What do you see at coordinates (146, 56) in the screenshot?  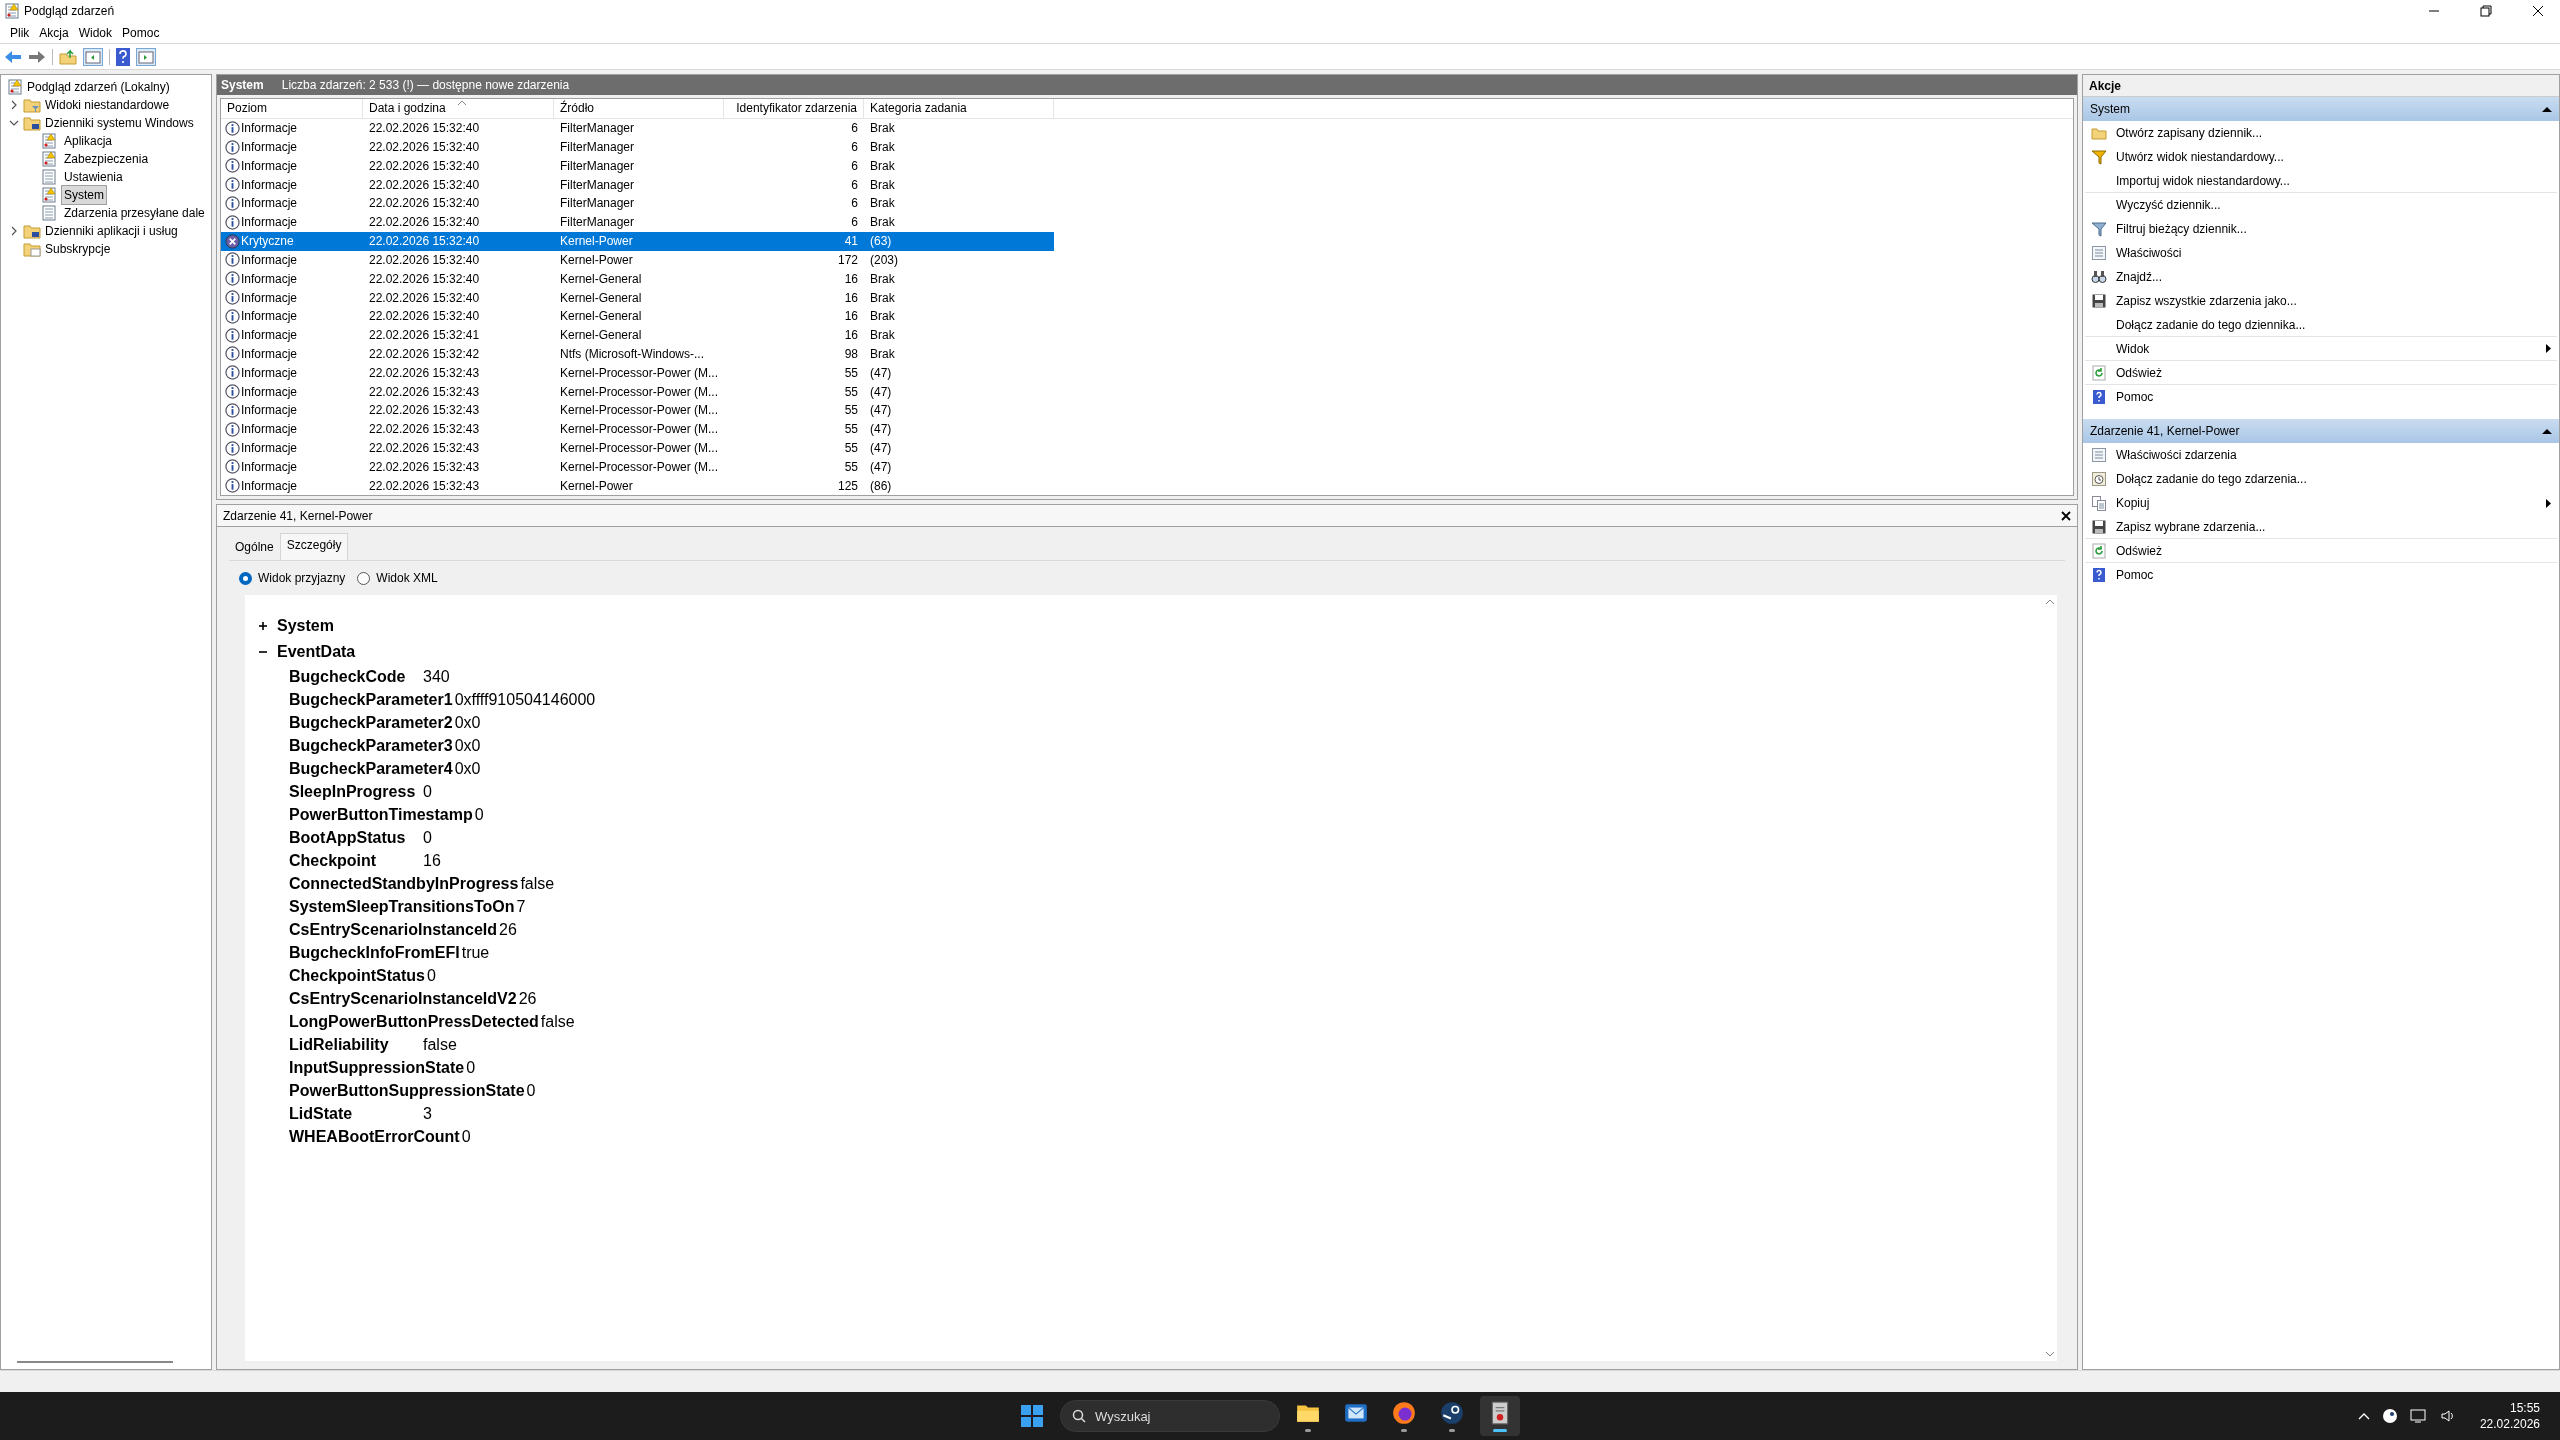 I see `action-pane-icon` at bounding box center [146, 56].